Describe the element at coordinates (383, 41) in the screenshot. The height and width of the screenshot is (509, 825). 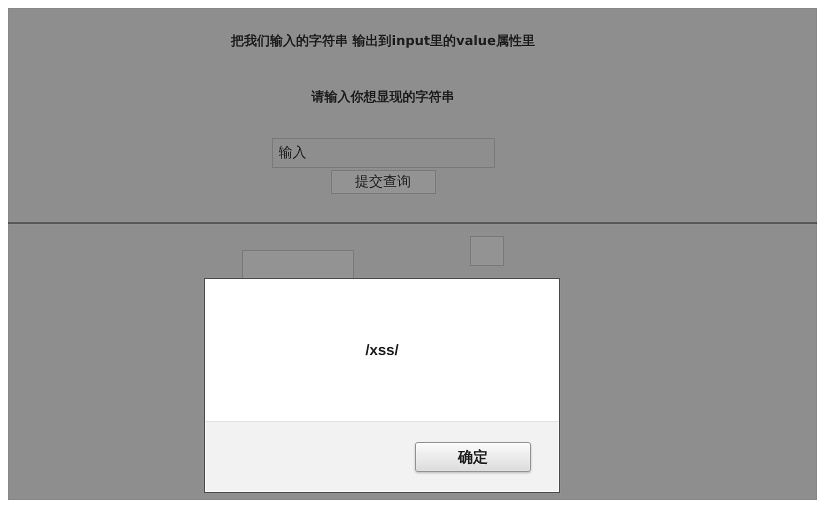
I see `page-heading: 把我们输入的字符串 输出到input里的value属性里` at that location.